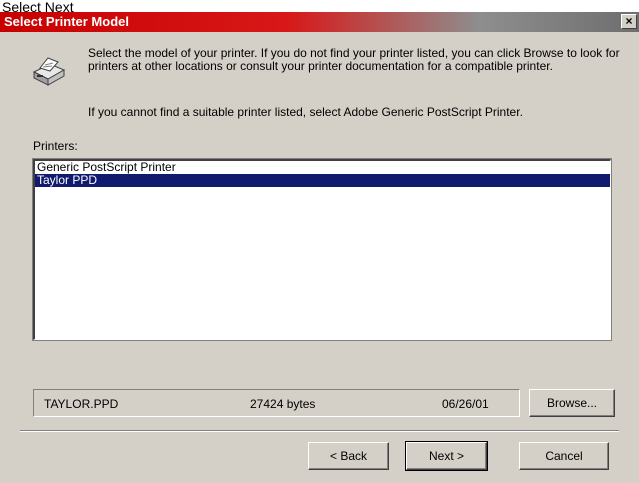 This screenshot has width=639, height=483. I want to click on file-info-panel: TAYLOR.PPD 27424 bytes 06/26/01, so click(276, 403).